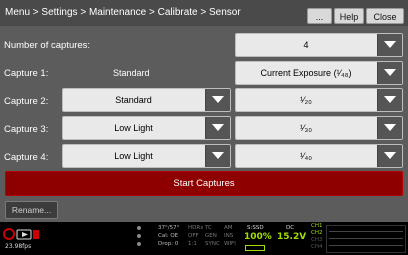 The width and height of the screenshot is (408, 255). I want to click on capture-3-exposure-value: ¹⁄₃₀, so click(306, 128).